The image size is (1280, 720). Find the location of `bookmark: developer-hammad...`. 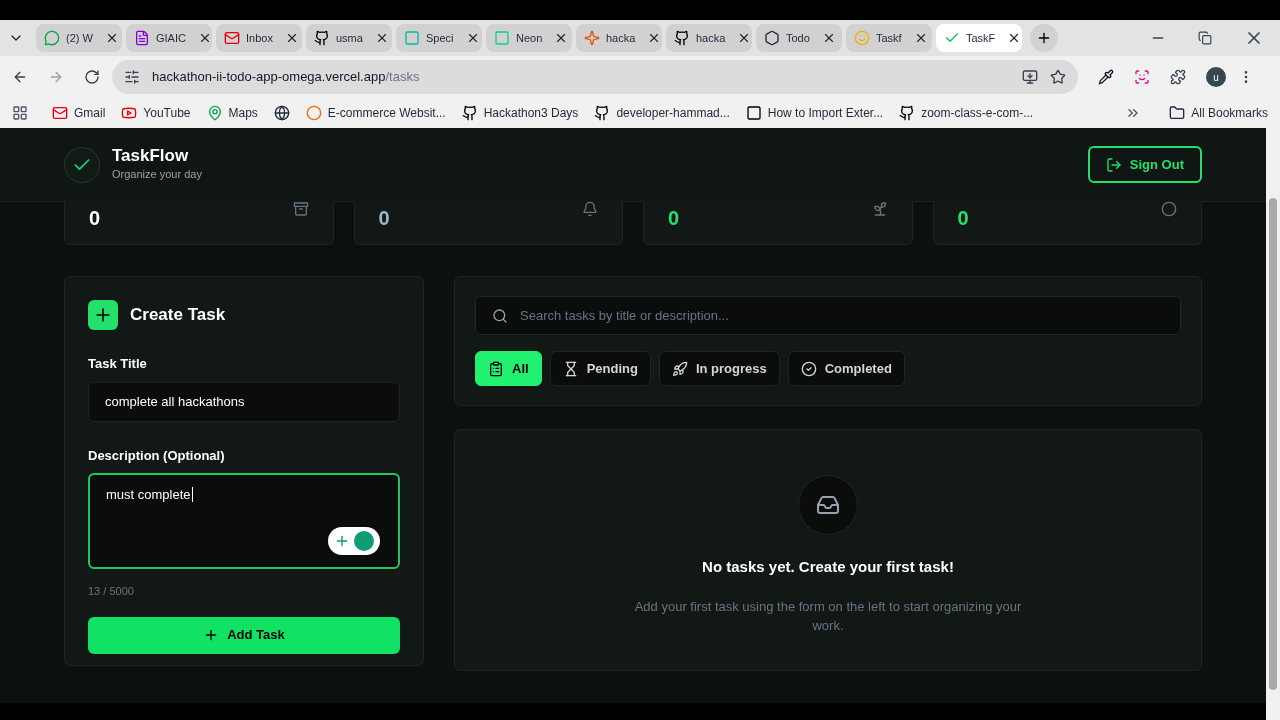

bookmark: developer-hammad... is located at coordinates (662, 113).